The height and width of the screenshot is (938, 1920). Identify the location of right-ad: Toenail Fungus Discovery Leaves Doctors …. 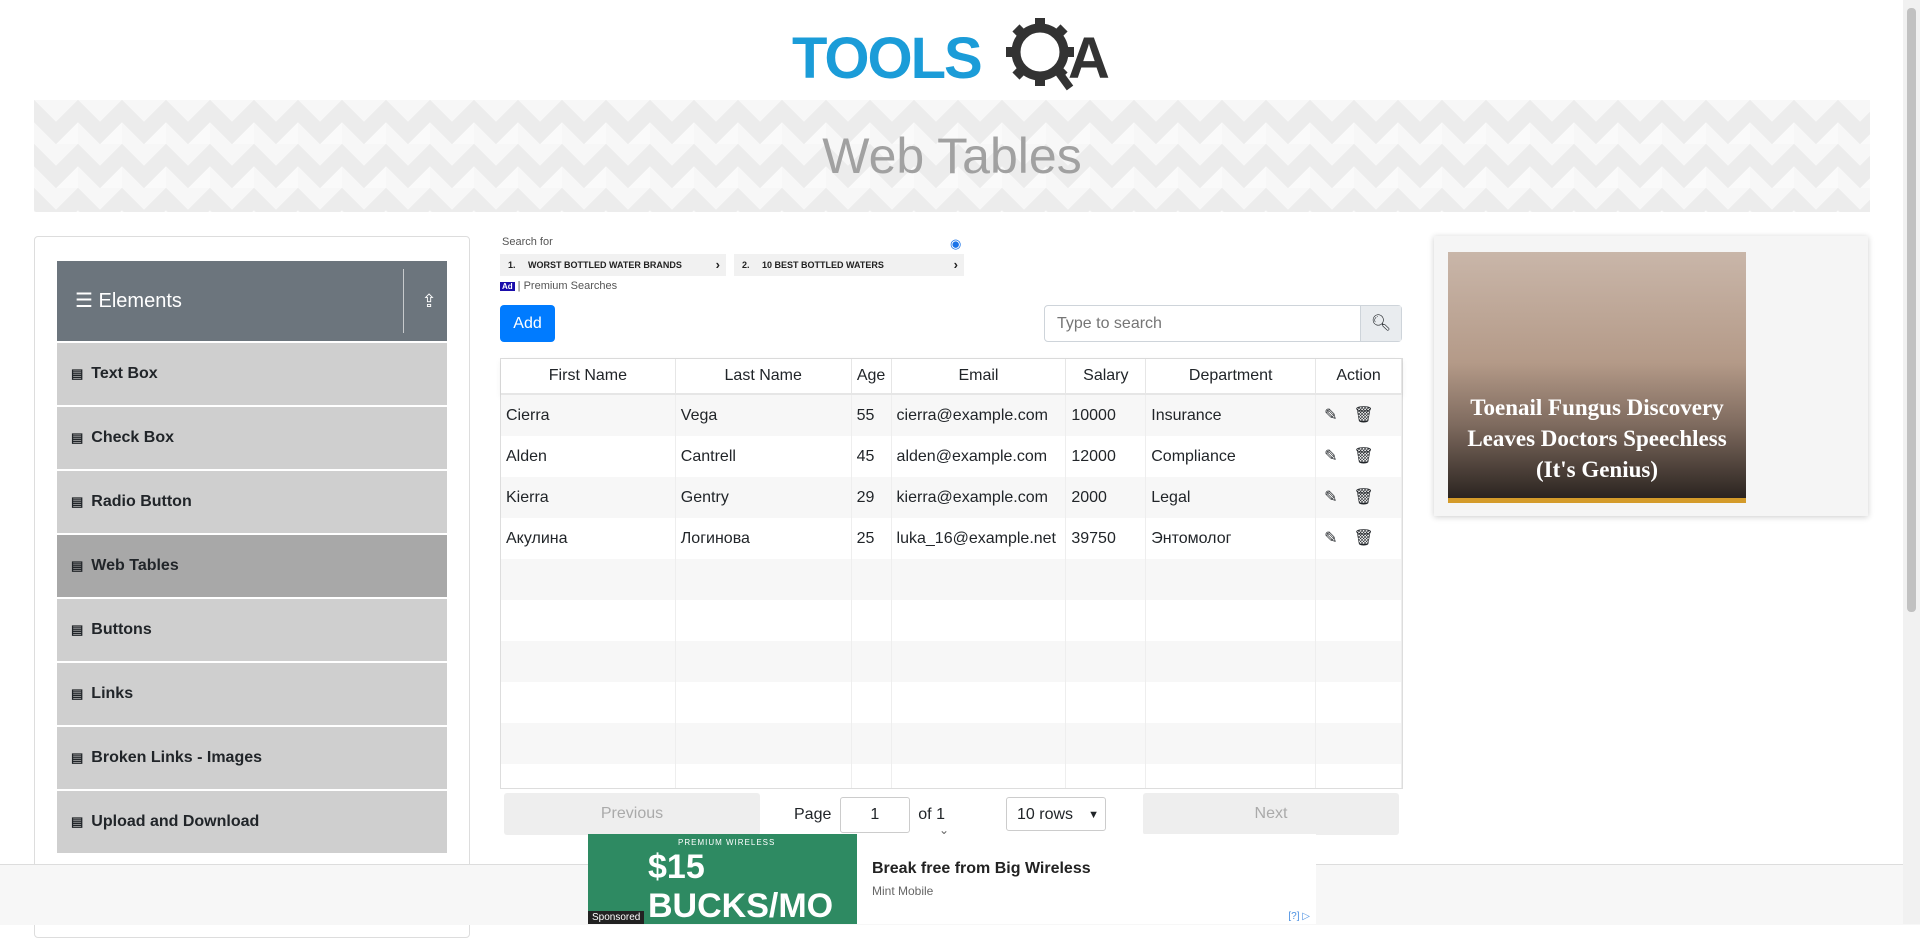
(1651, 376).